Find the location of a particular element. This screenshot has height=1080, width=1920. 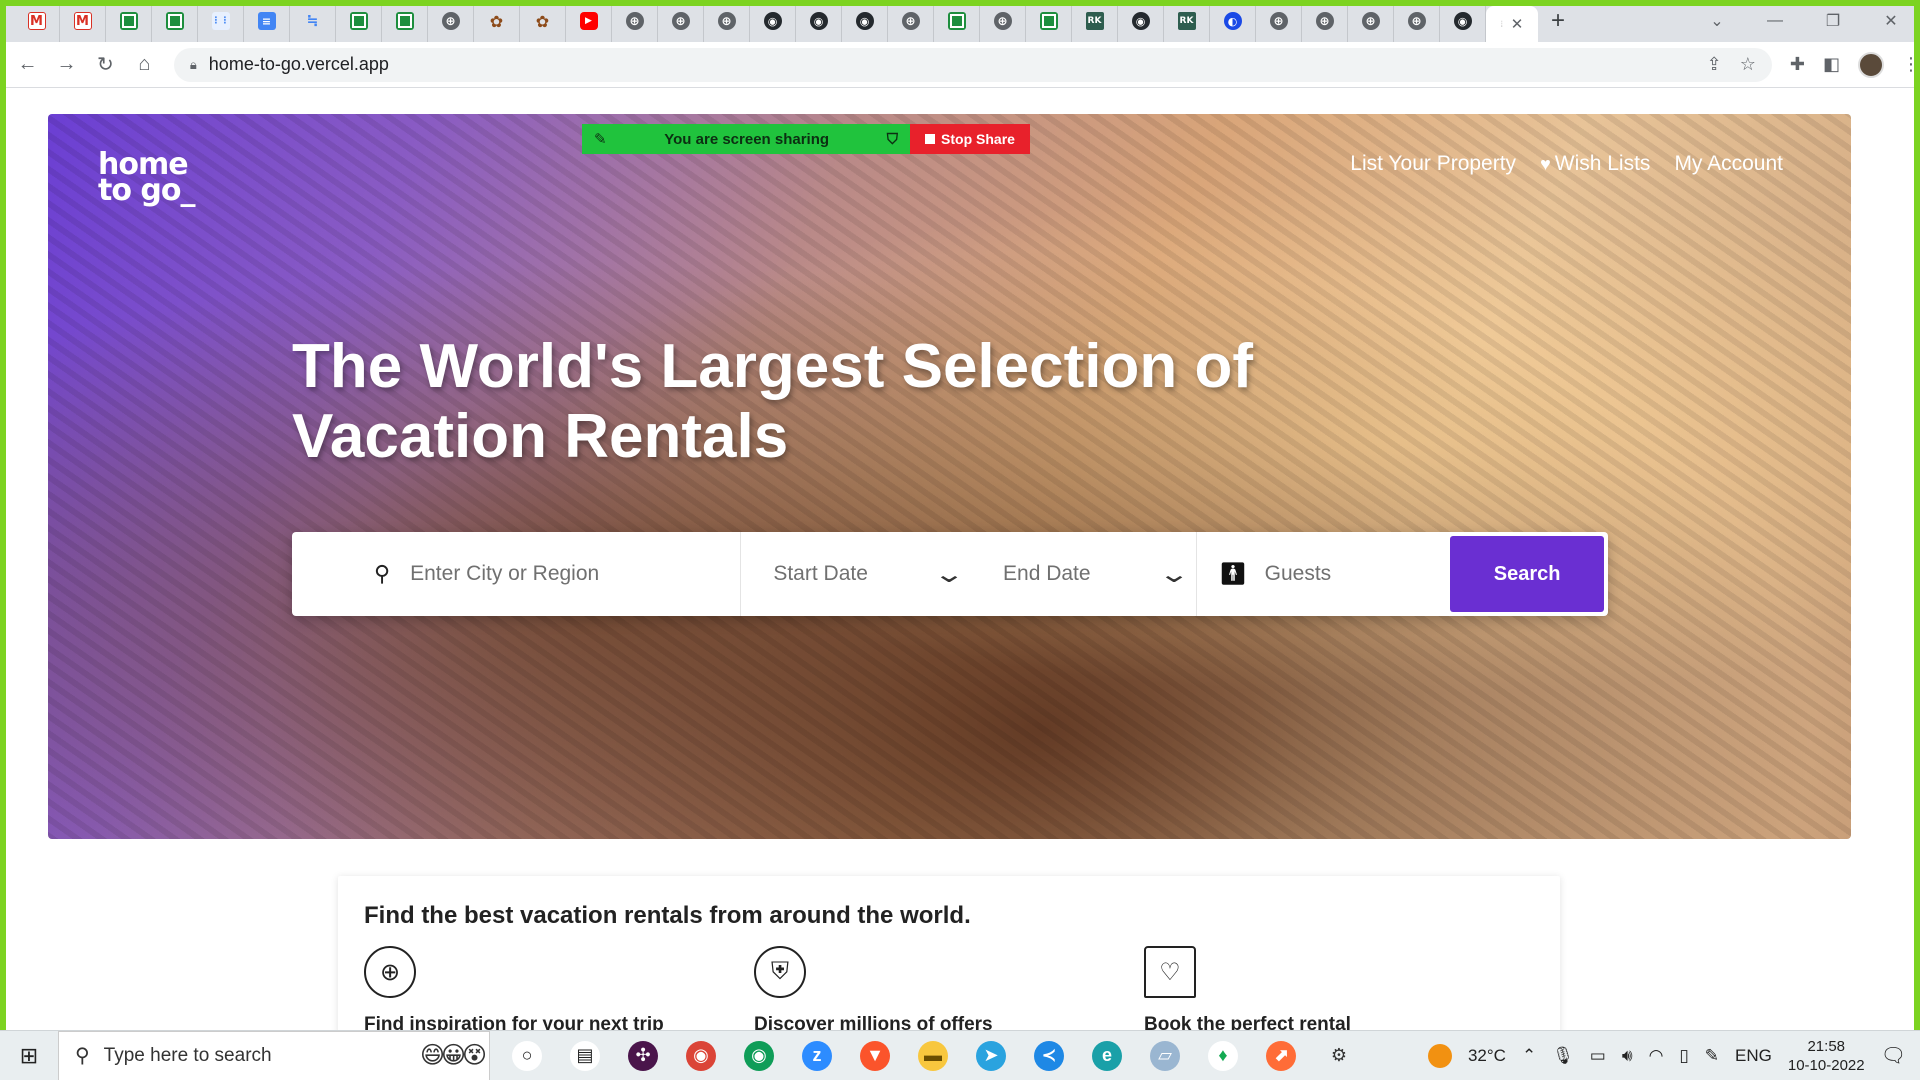

system-clock: 21:58 10-10-2022 is located at coordinates (1826, 1056).